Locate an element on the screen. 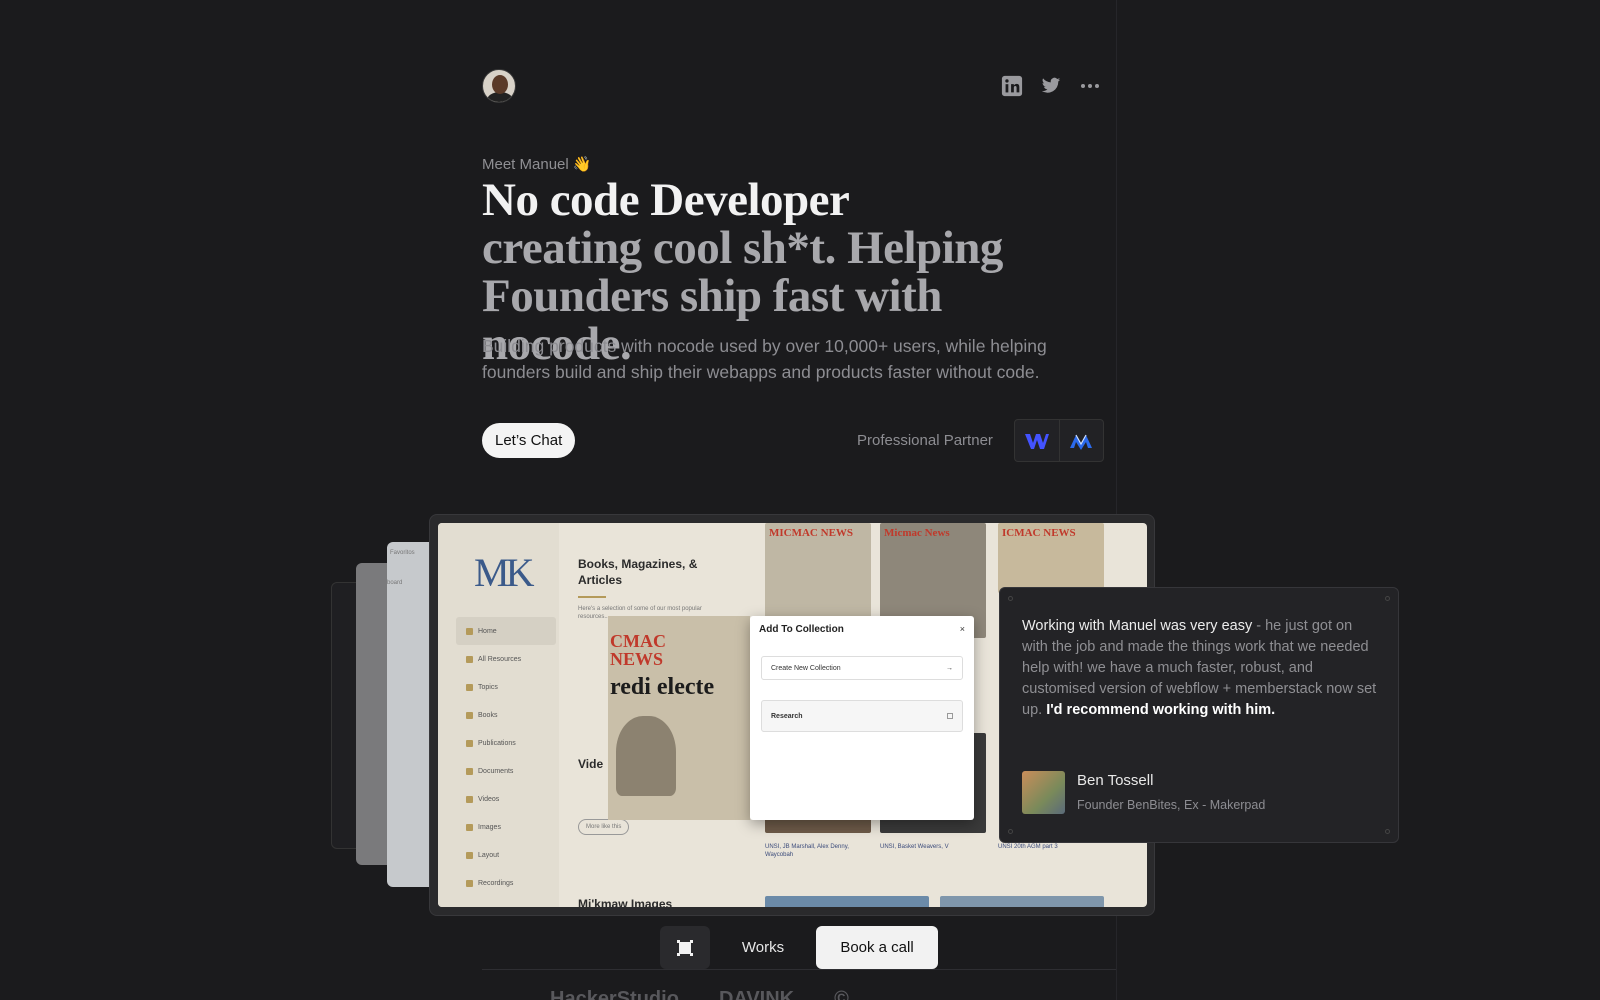 Image resolution: width=1600 pixels, height=1000 pixels. client-logo: HackerStudio is located at coordinates (614, 994).